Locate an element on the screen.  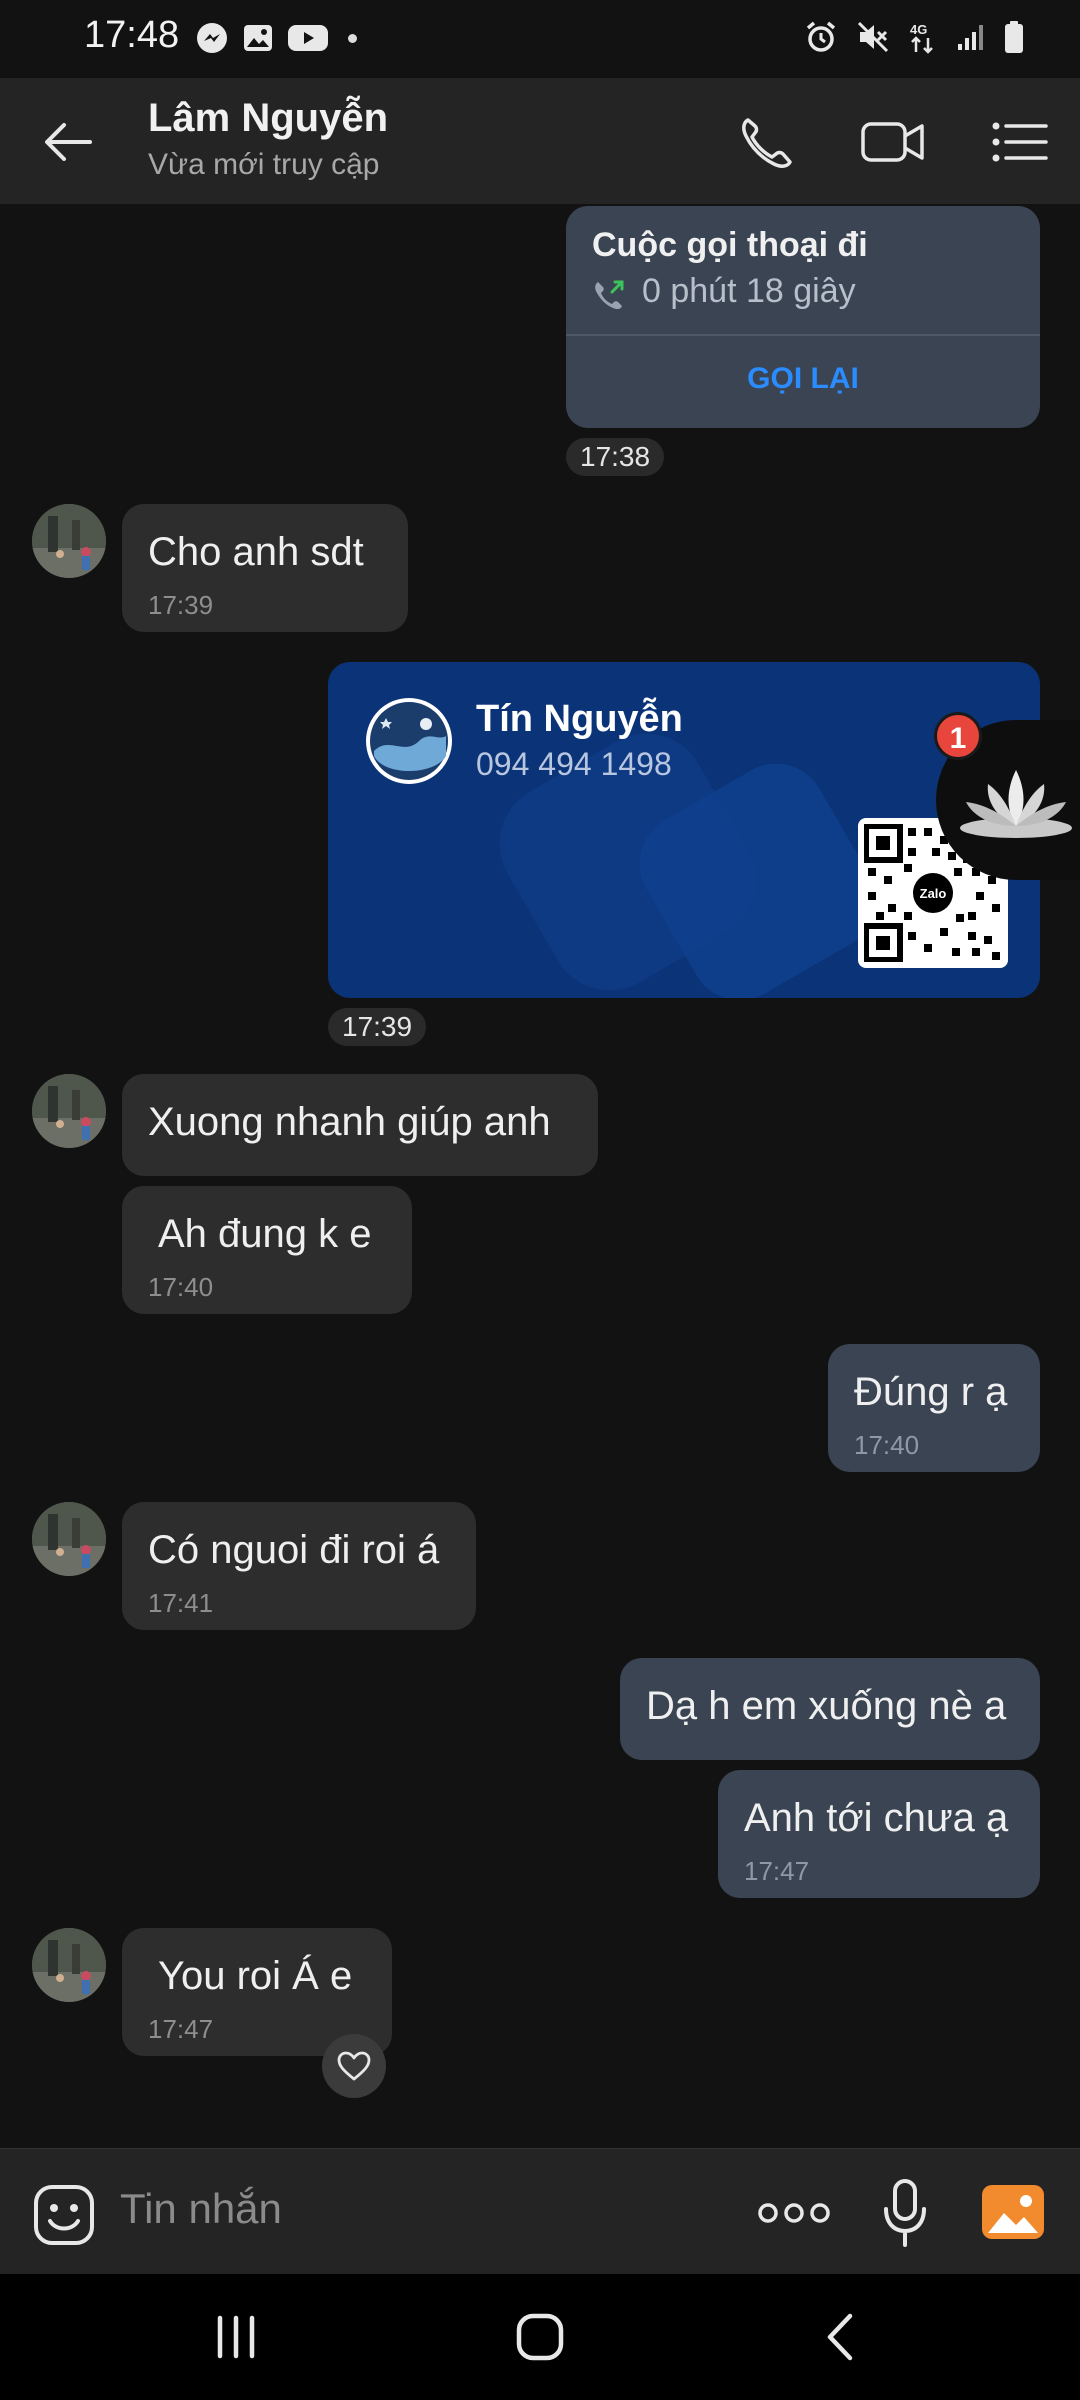
voice-call-button is located at coordinates (766, 142).